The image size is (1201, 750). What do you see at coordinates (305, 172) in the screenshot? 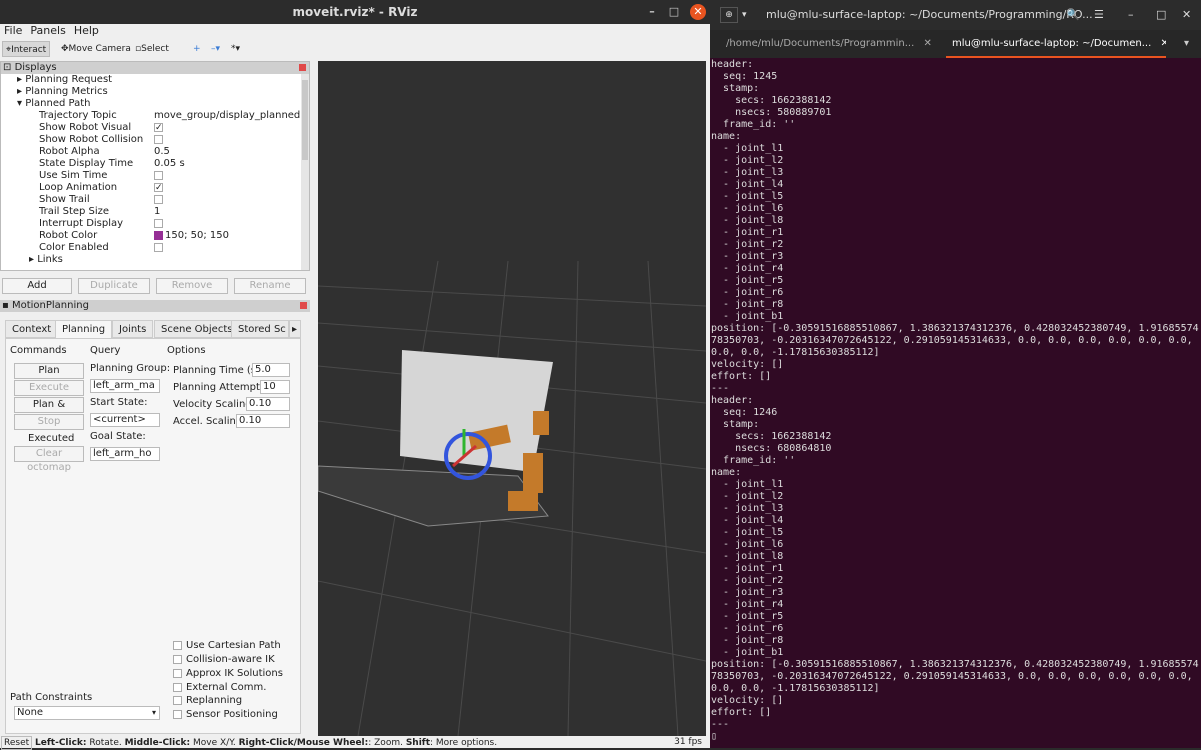
I see `displays-scrollbar` at bounding box center [305, 172].